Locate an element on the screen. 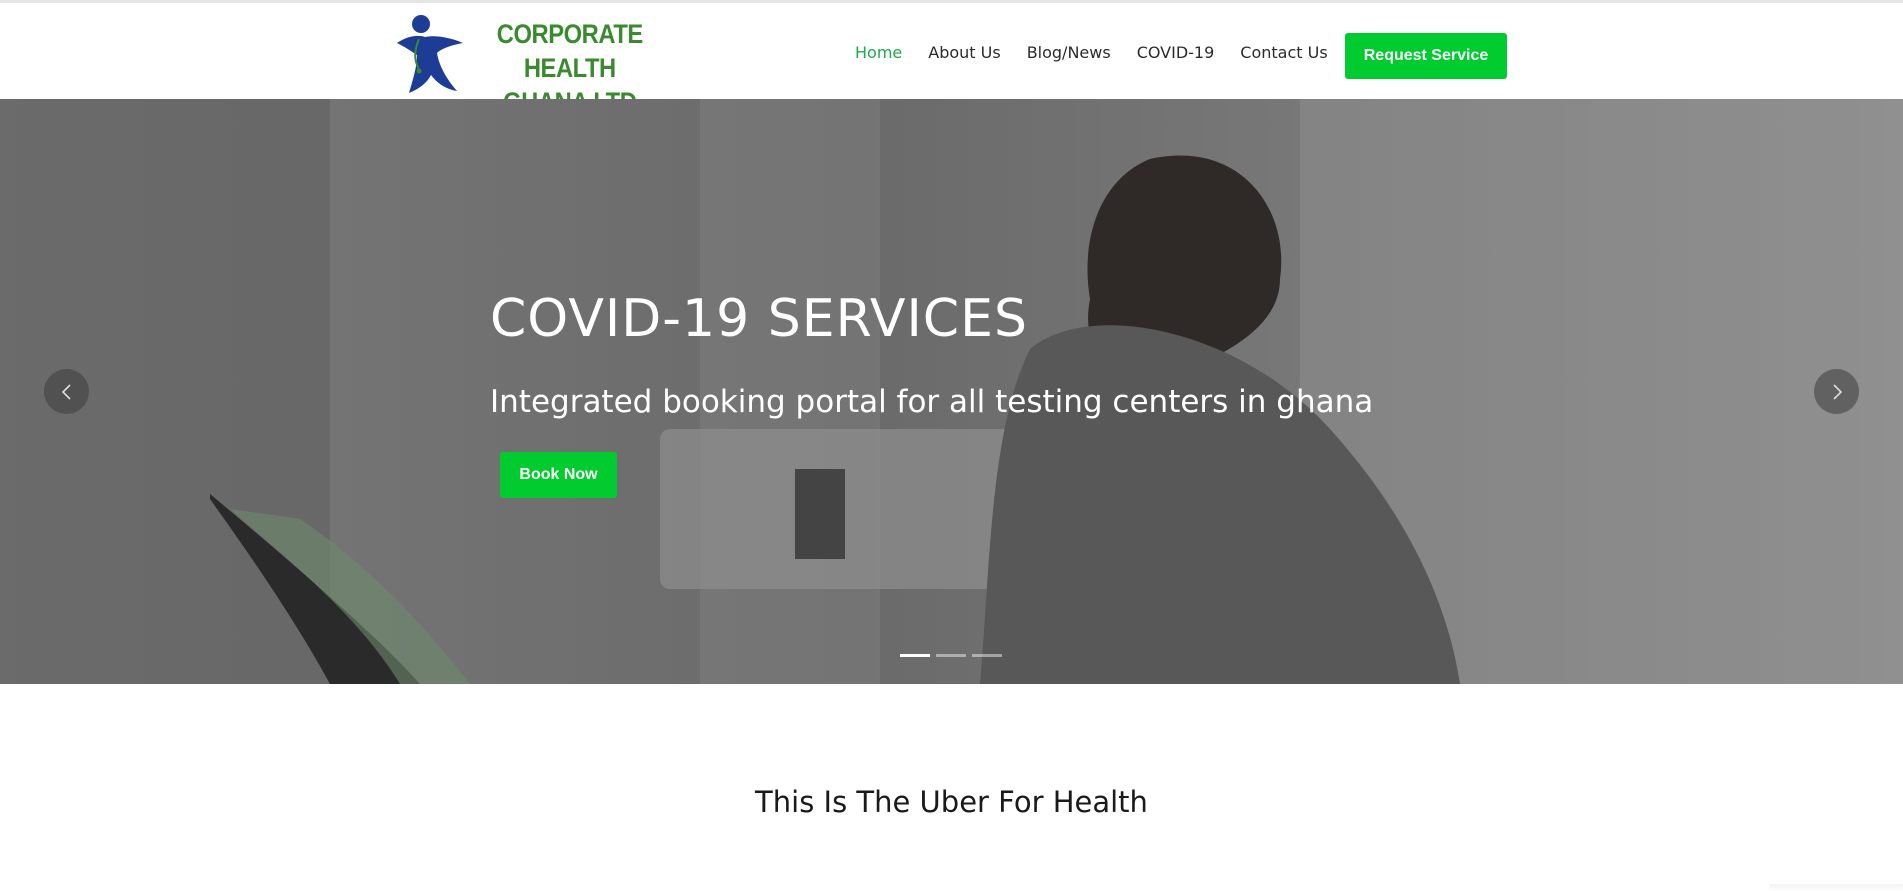 This screenshot has width=1903, height=891. logo-line-1: CORPORATE HEALTH is located at coordinates (570, 51).